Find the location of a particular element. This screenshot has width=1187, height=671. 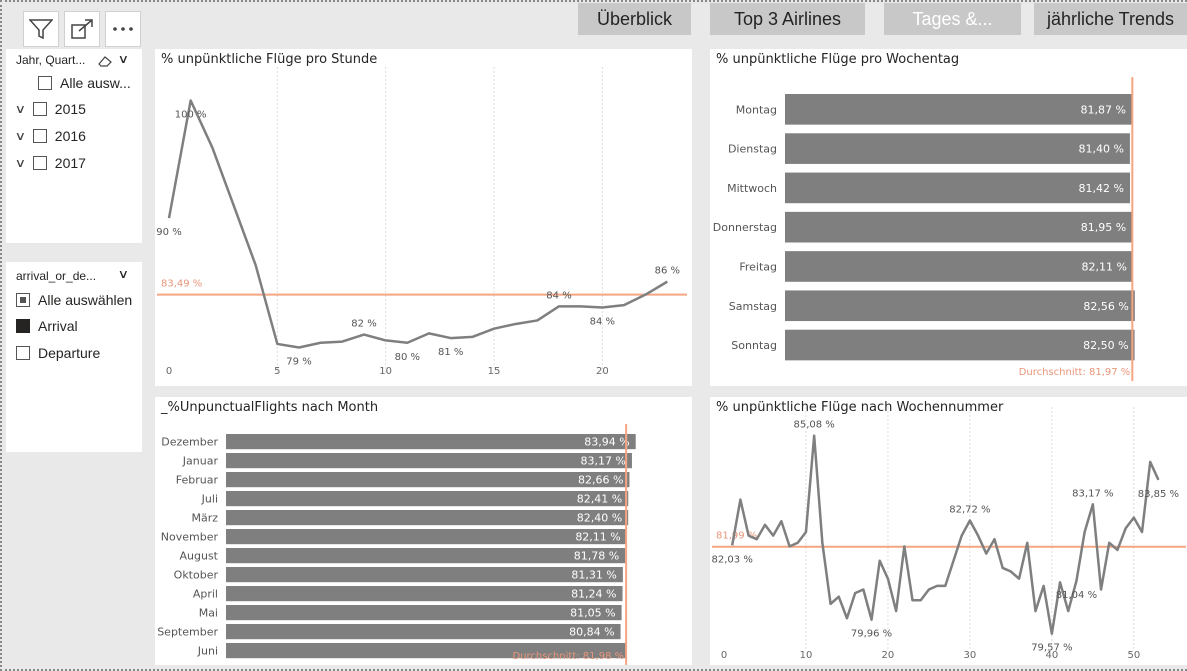

category-label: August is located at coordinates (199, 556).